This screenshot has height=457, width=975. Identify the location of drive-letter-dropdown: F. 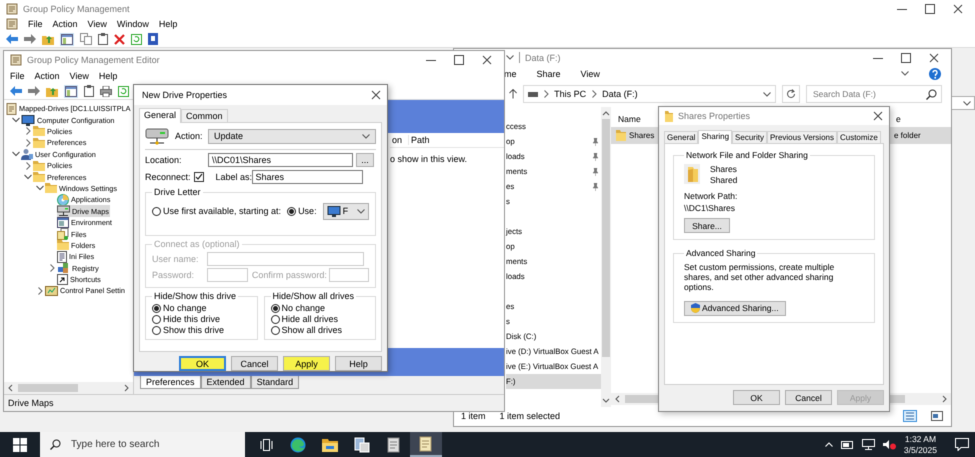
(345, 211).